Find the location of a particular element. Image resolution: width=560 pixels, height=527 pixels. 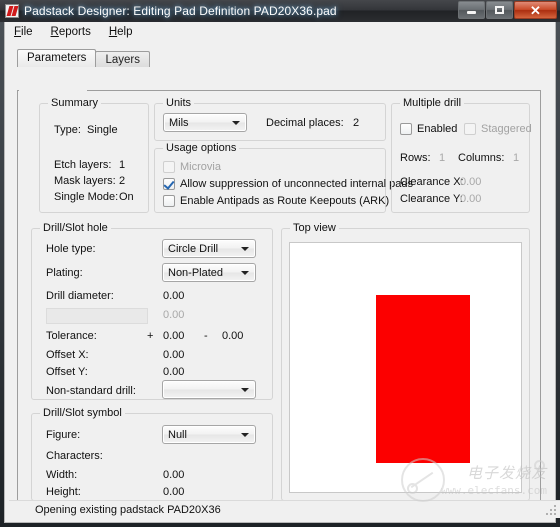

figure-label: Figure: is located at coordinates (63, 435).